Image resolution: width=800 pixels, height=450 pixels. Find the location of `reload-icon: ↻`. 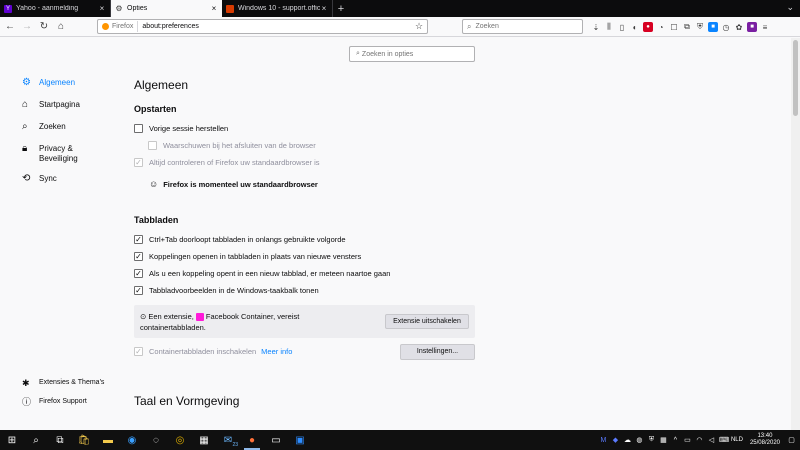

reload-icon: ↻ is located at coordinates (44, 27).